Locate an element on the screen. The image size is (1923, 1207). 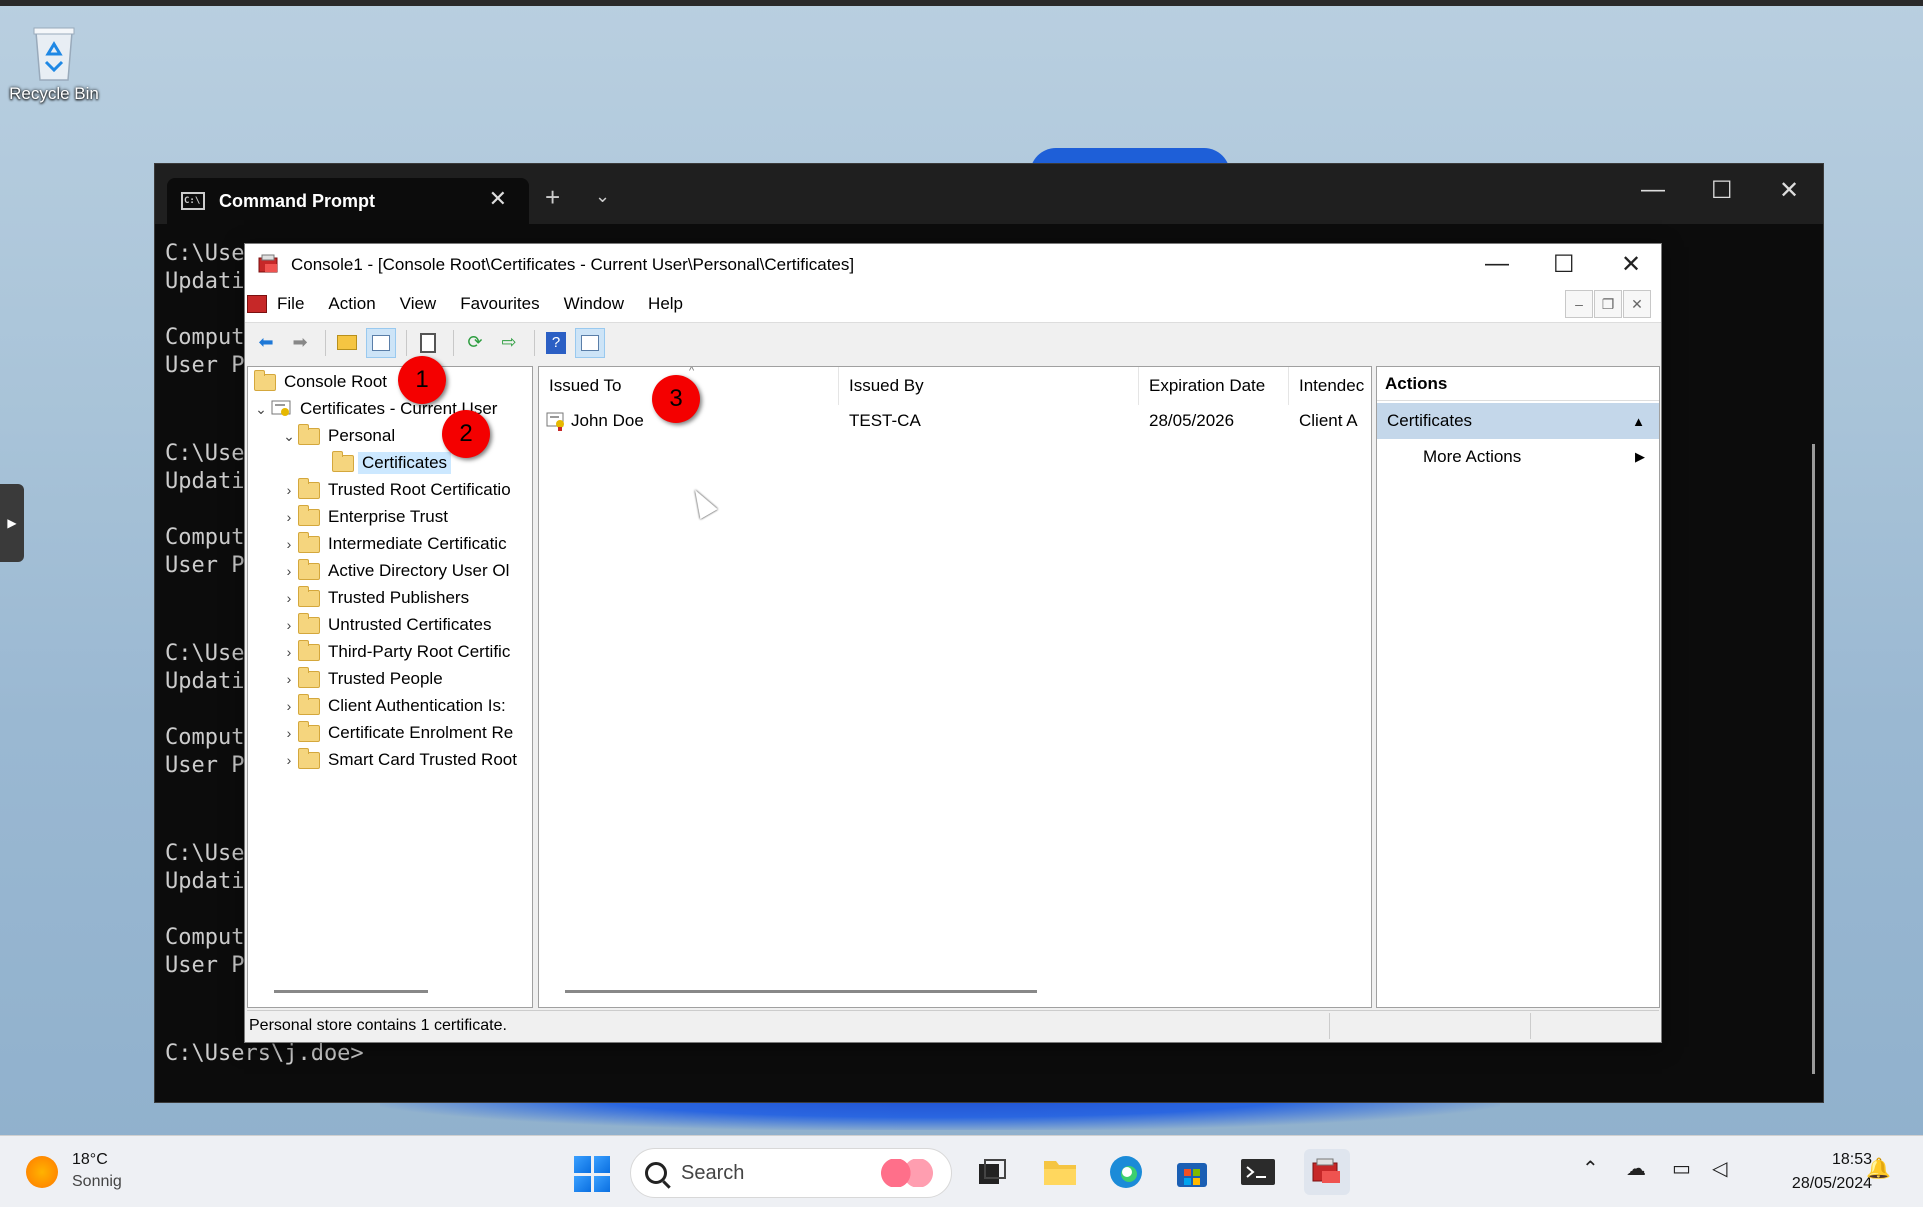
notification-bell-icon: 🔔 is located at coordinates (1878, 1168).